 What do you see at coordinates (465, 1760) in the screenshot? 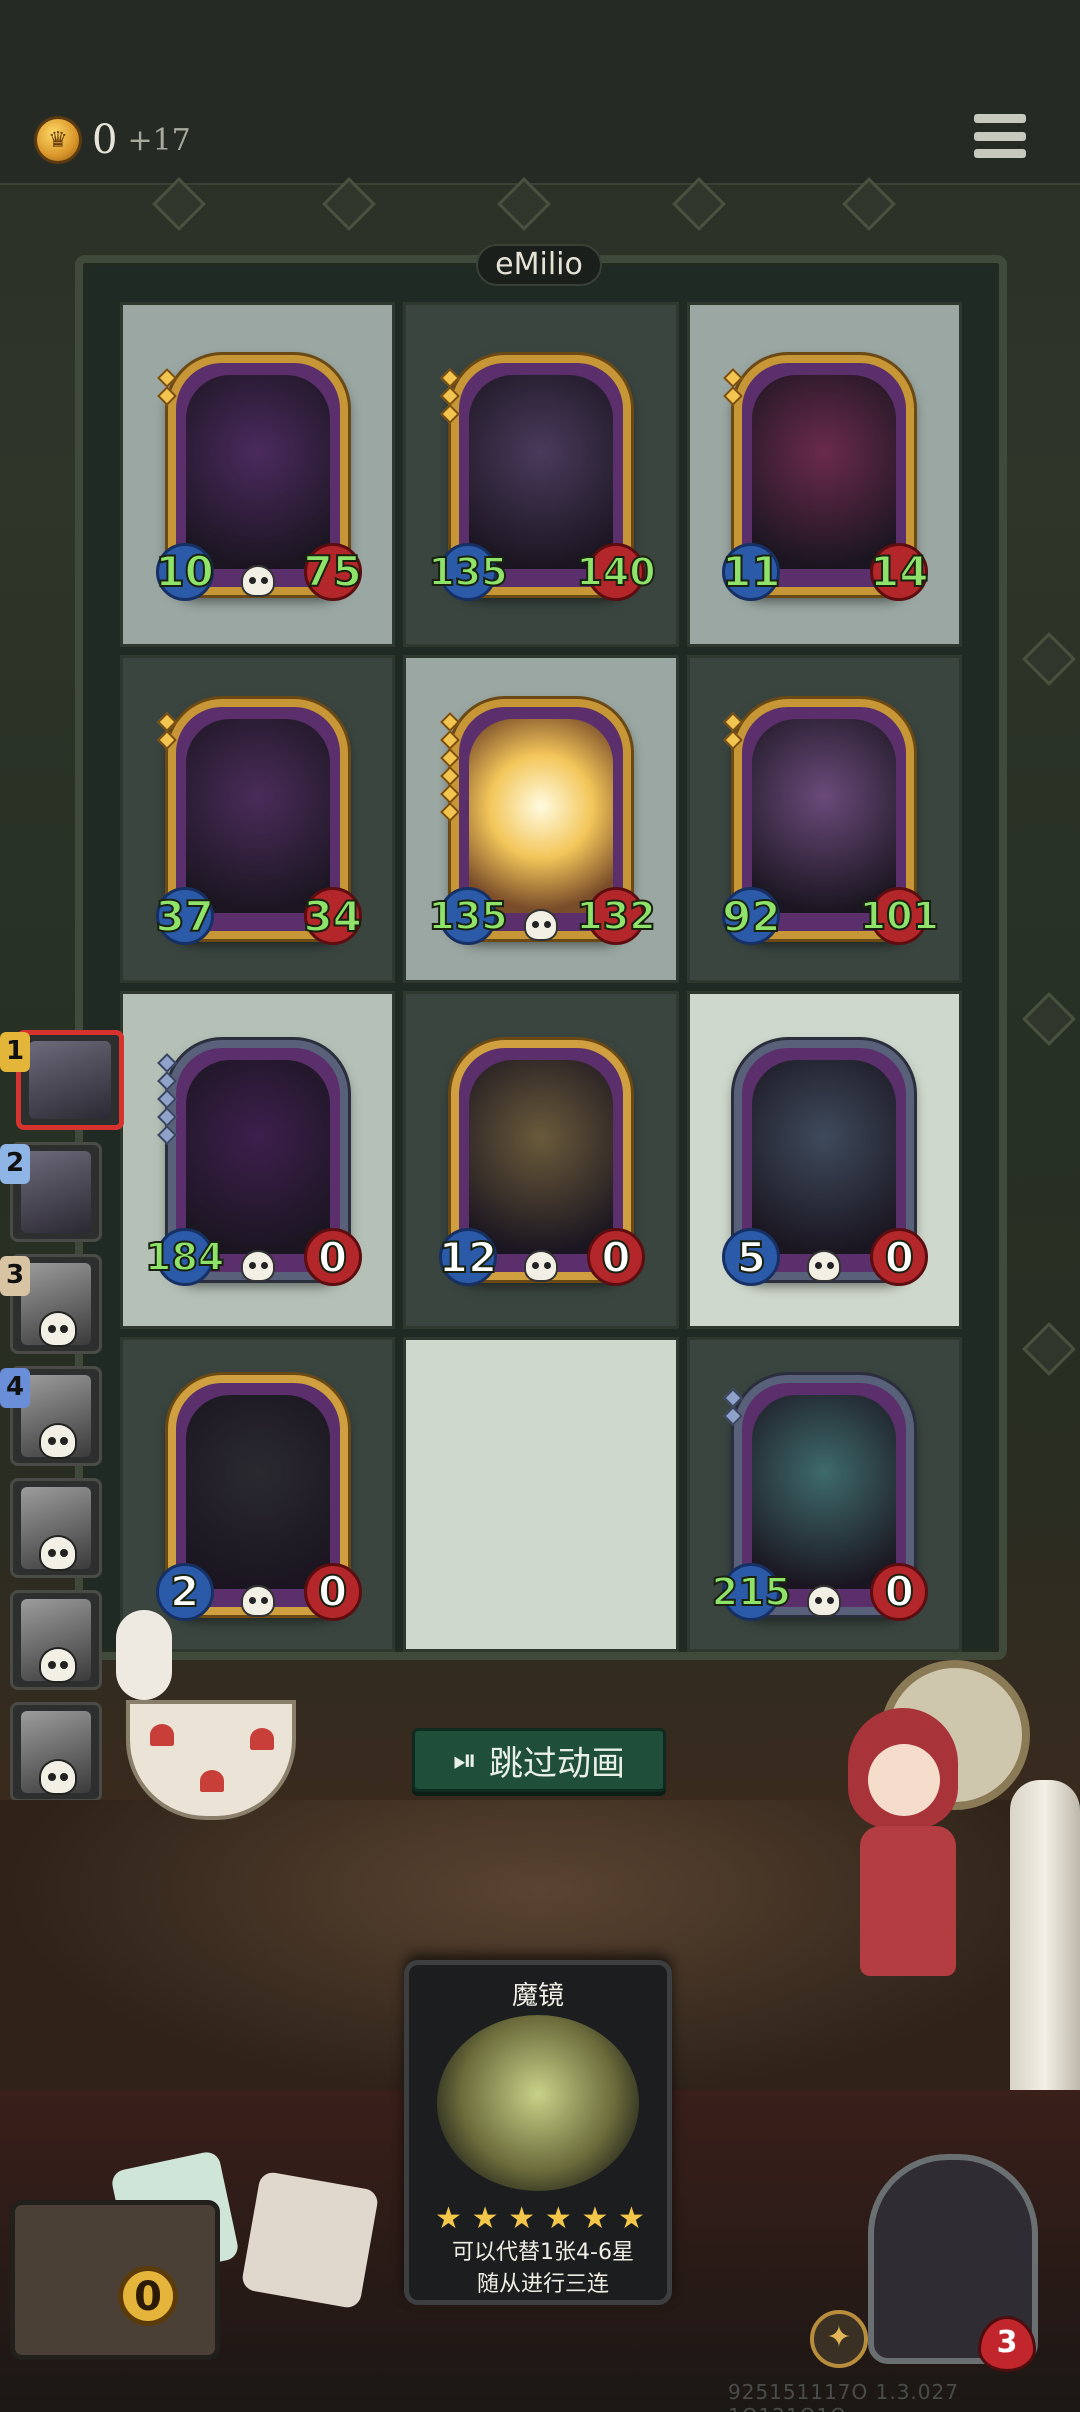
I see `skip-play-icon: ⏯` at bounding box center [465, 1760].